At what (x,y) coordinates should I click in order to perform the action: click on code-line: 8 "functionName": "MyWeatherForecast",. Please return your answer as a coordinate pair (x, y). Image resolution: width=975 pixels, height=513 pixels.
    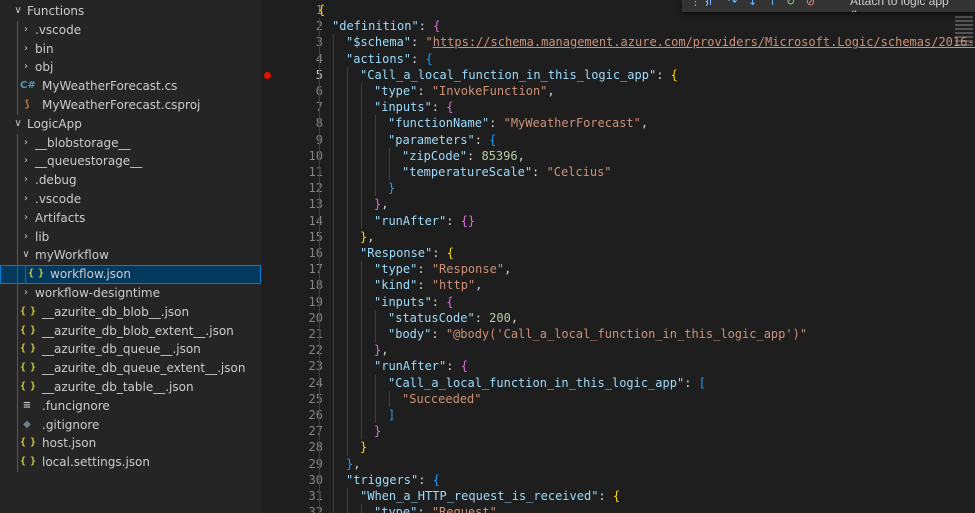
    Looking at the image, I should click on (618, 123).